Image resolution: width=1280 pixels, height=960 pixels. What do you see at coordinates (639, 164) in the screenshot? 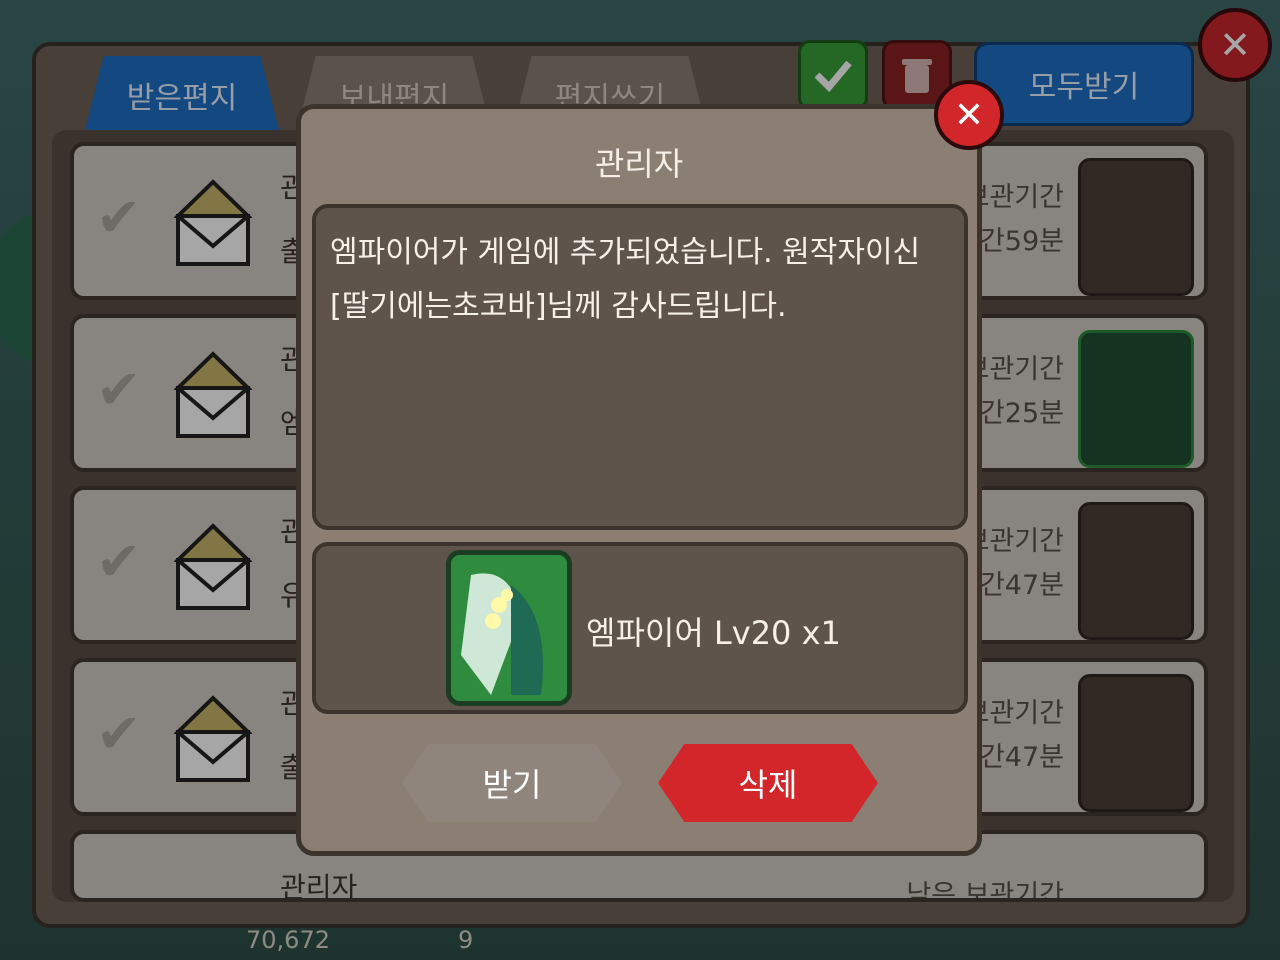
I see `dialog-title: 관리자` at bounding box center [639, 164].